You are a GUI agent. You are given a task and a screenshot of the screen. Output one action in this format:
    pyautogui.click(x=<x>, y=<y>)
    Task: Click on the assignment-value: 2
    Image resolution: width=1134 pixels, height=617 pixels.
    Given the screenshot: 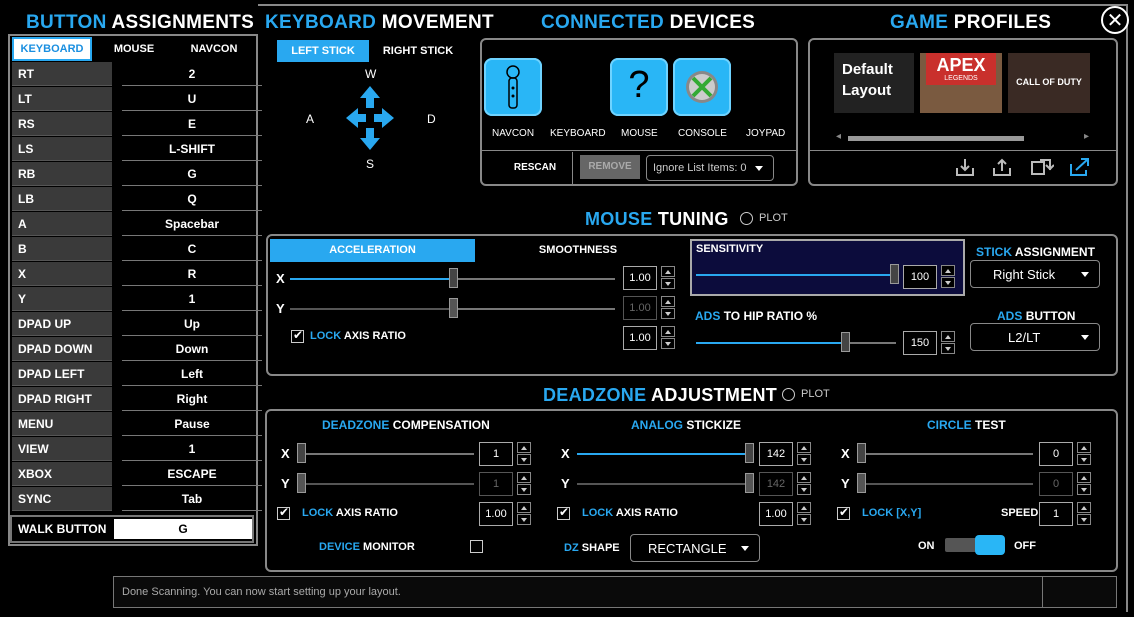 What is the action you would take?
    pyautogui.click(x=192, y=74)
    